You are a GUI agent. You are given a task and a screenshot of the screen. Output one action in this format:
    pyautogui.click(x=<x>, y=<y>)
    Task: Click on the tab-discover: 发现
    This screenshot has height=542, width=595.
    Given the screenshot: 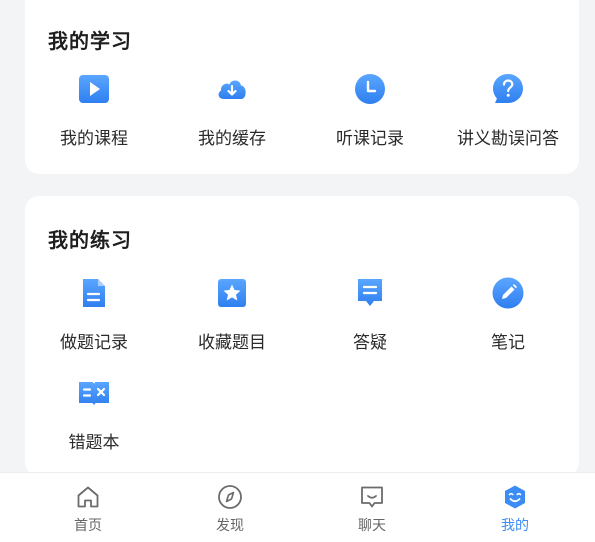 What is the action you would take?
    pyautogui.click(x=230, y=509)
    